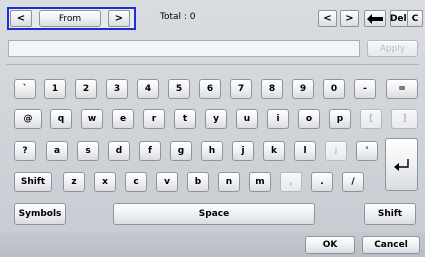 This screenshot has height=257, width=425. I want to click on key: f, so click(150, 151).